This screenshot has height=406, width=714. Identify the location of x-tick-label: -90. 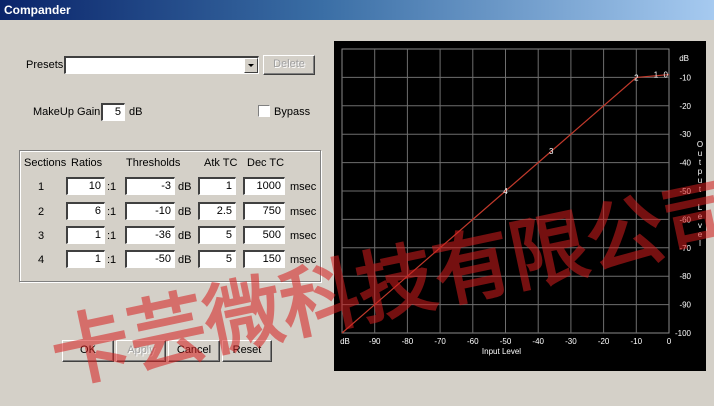
(375, 341).